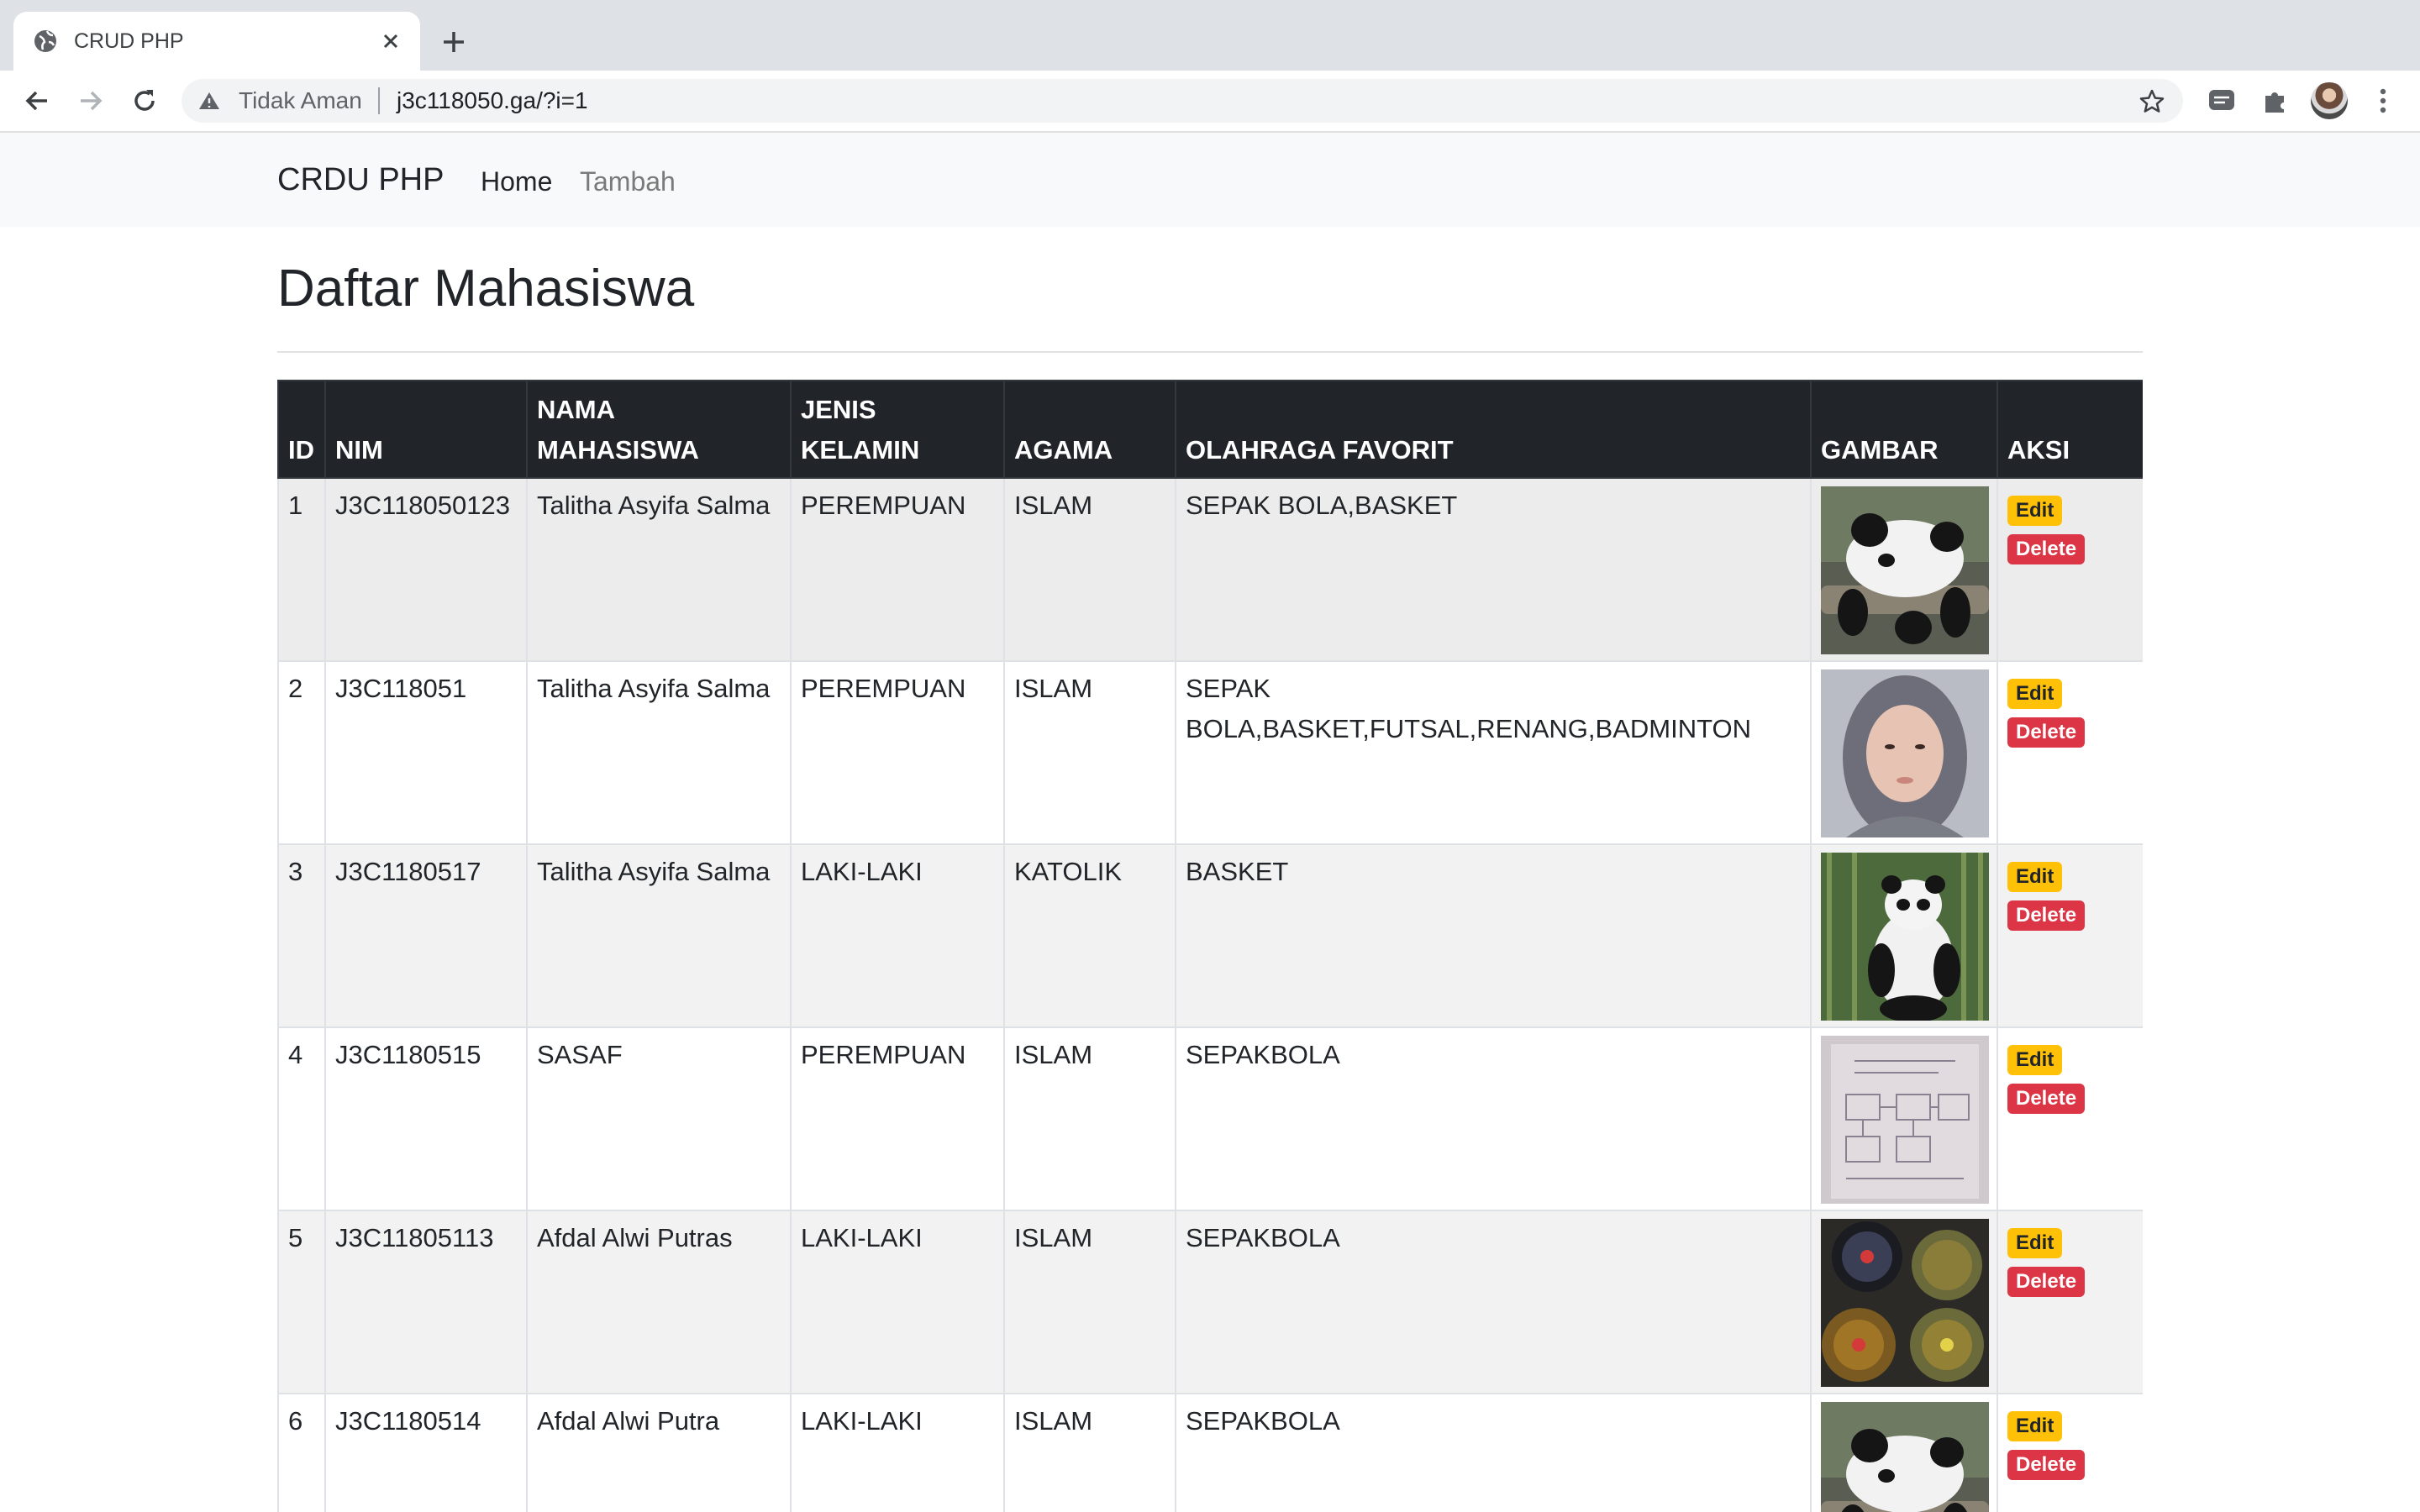 The height and width of the screenshot is (1512, 2420). I want to click on new-tab-icon, so click(454, 42).